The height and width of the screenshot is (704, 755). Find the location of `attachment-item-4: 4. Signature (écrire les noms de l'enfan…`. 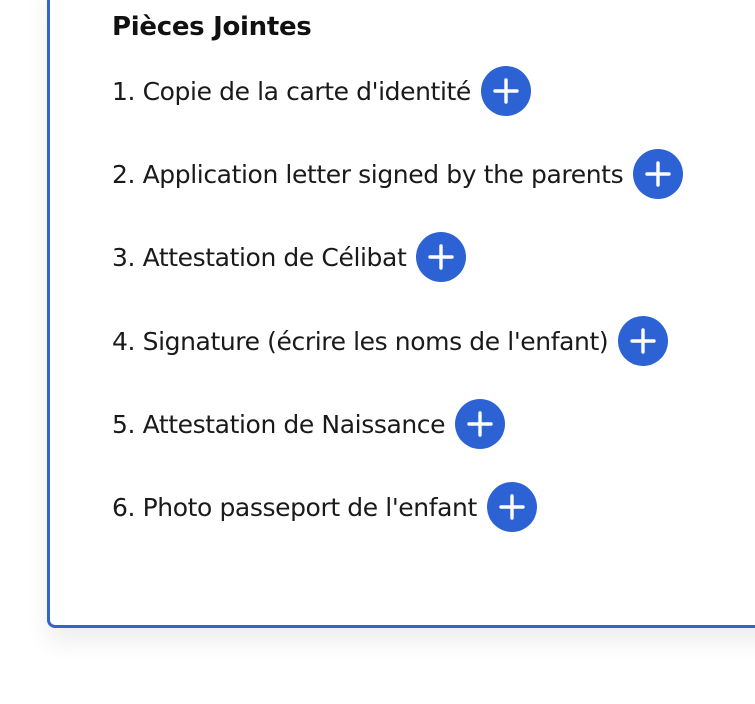

attachment-item-4: 4. Signature (écrire les noms de l'enfan… is located at coordinates (390, 341).